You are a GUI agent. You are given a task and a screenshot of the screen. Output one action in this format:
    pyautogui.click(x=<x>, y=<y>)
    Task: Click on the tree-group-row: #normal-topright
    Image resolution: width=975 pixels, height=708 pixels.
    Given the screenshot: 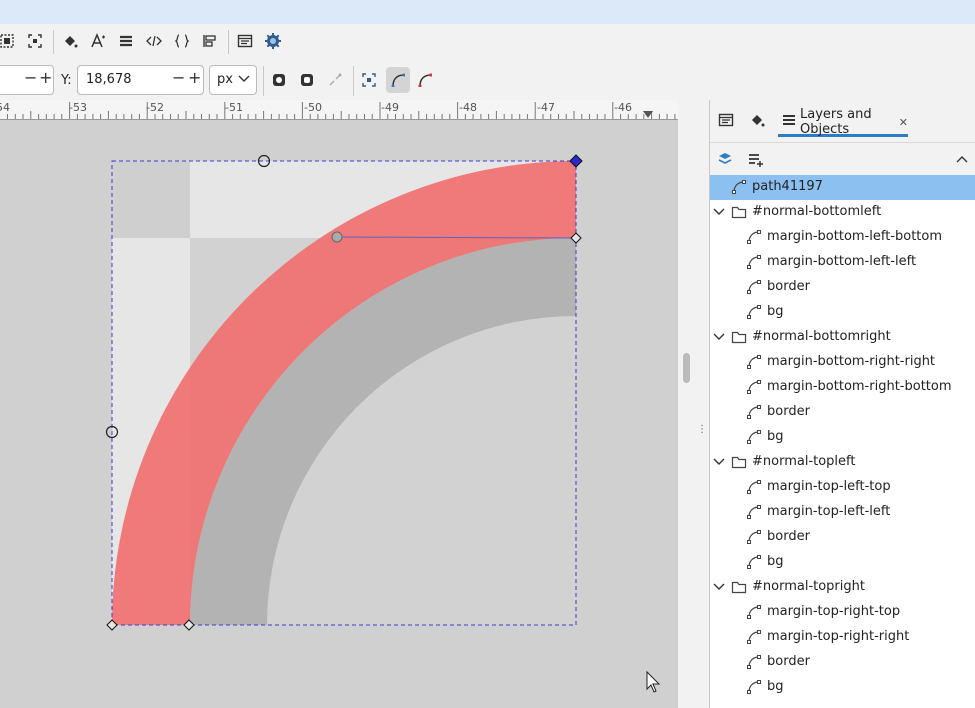 What is the action you would take?
    pyautogui.click(x=842, y=587)
    